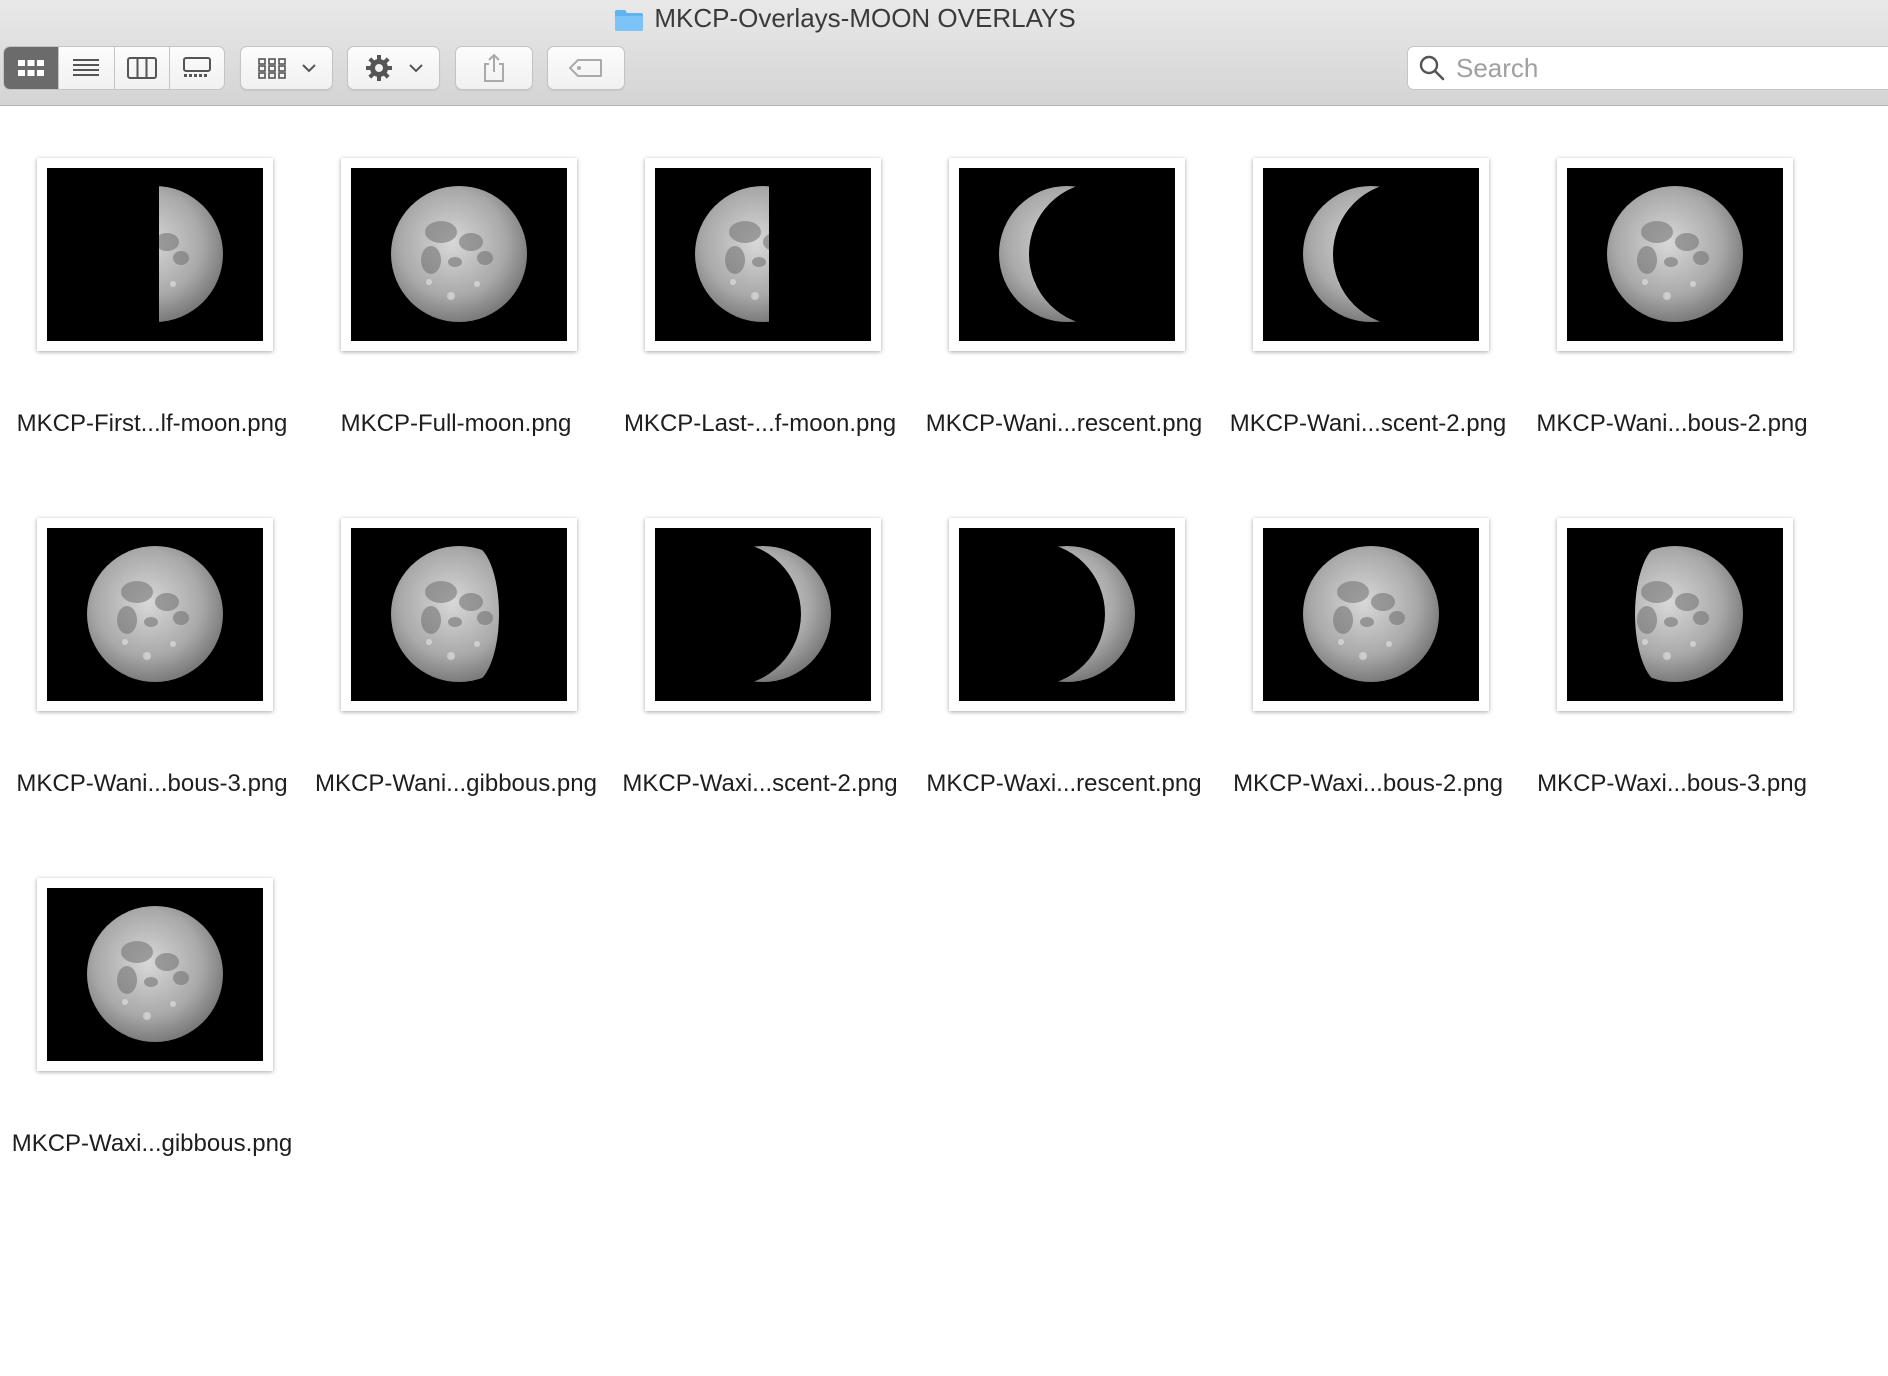 This screenshot has height=1376, width=1888. What do you see at coordinates (1672, 784) in the screenshot?
I see `file-name-label: MKCP-Waxi...bous-3.png` at bounding box center [1672, 784].